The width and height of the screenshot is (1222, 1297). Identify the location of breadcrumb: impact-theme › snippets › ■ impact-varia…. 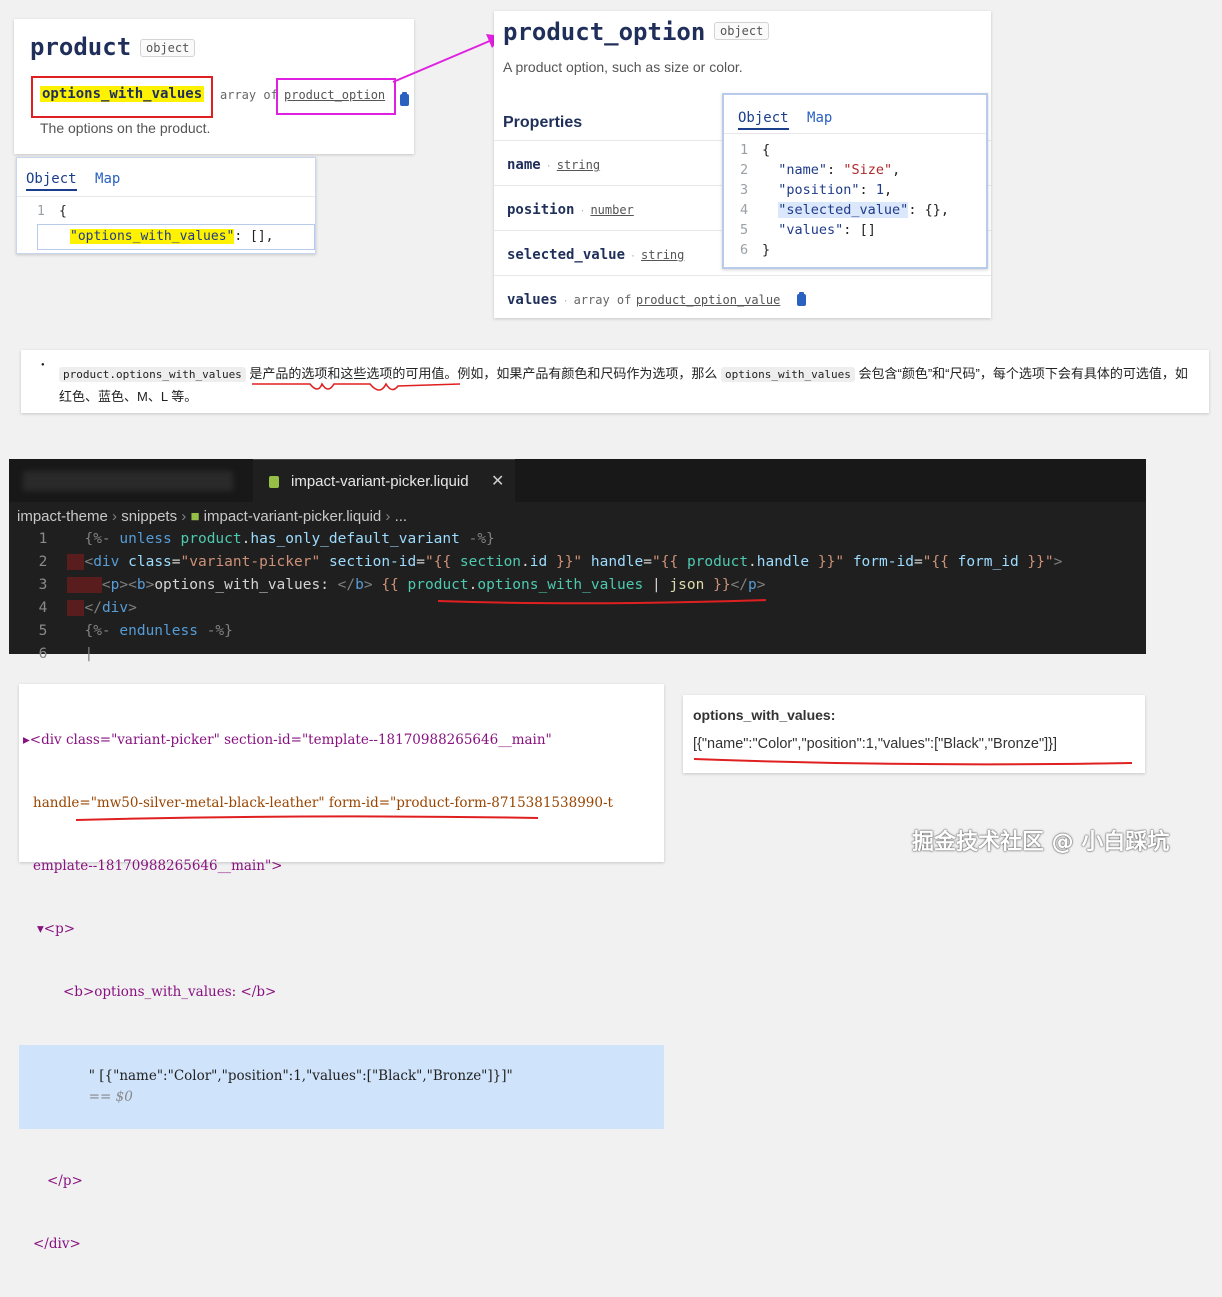
(212, 516).